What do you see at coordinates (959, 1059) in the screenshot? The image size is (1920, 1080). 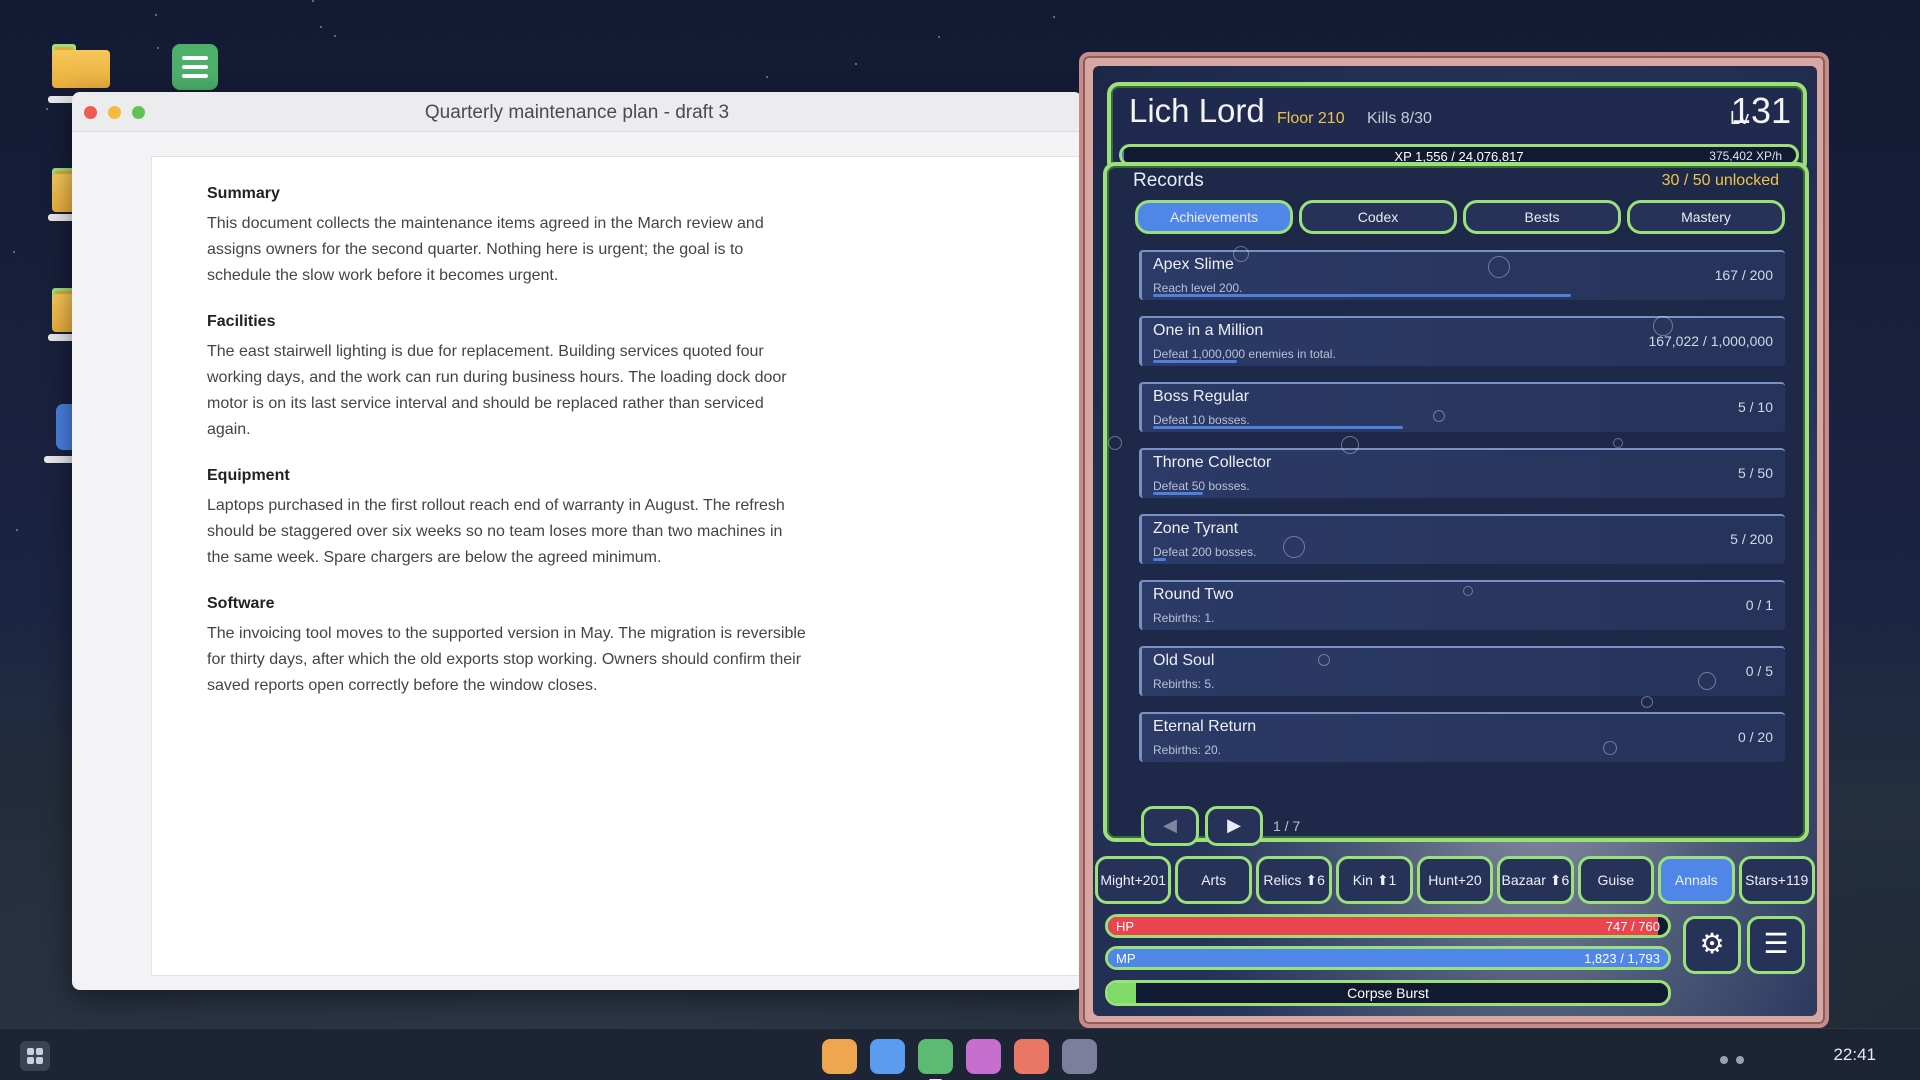 I see `dock` at bounding box center [959, 1059].